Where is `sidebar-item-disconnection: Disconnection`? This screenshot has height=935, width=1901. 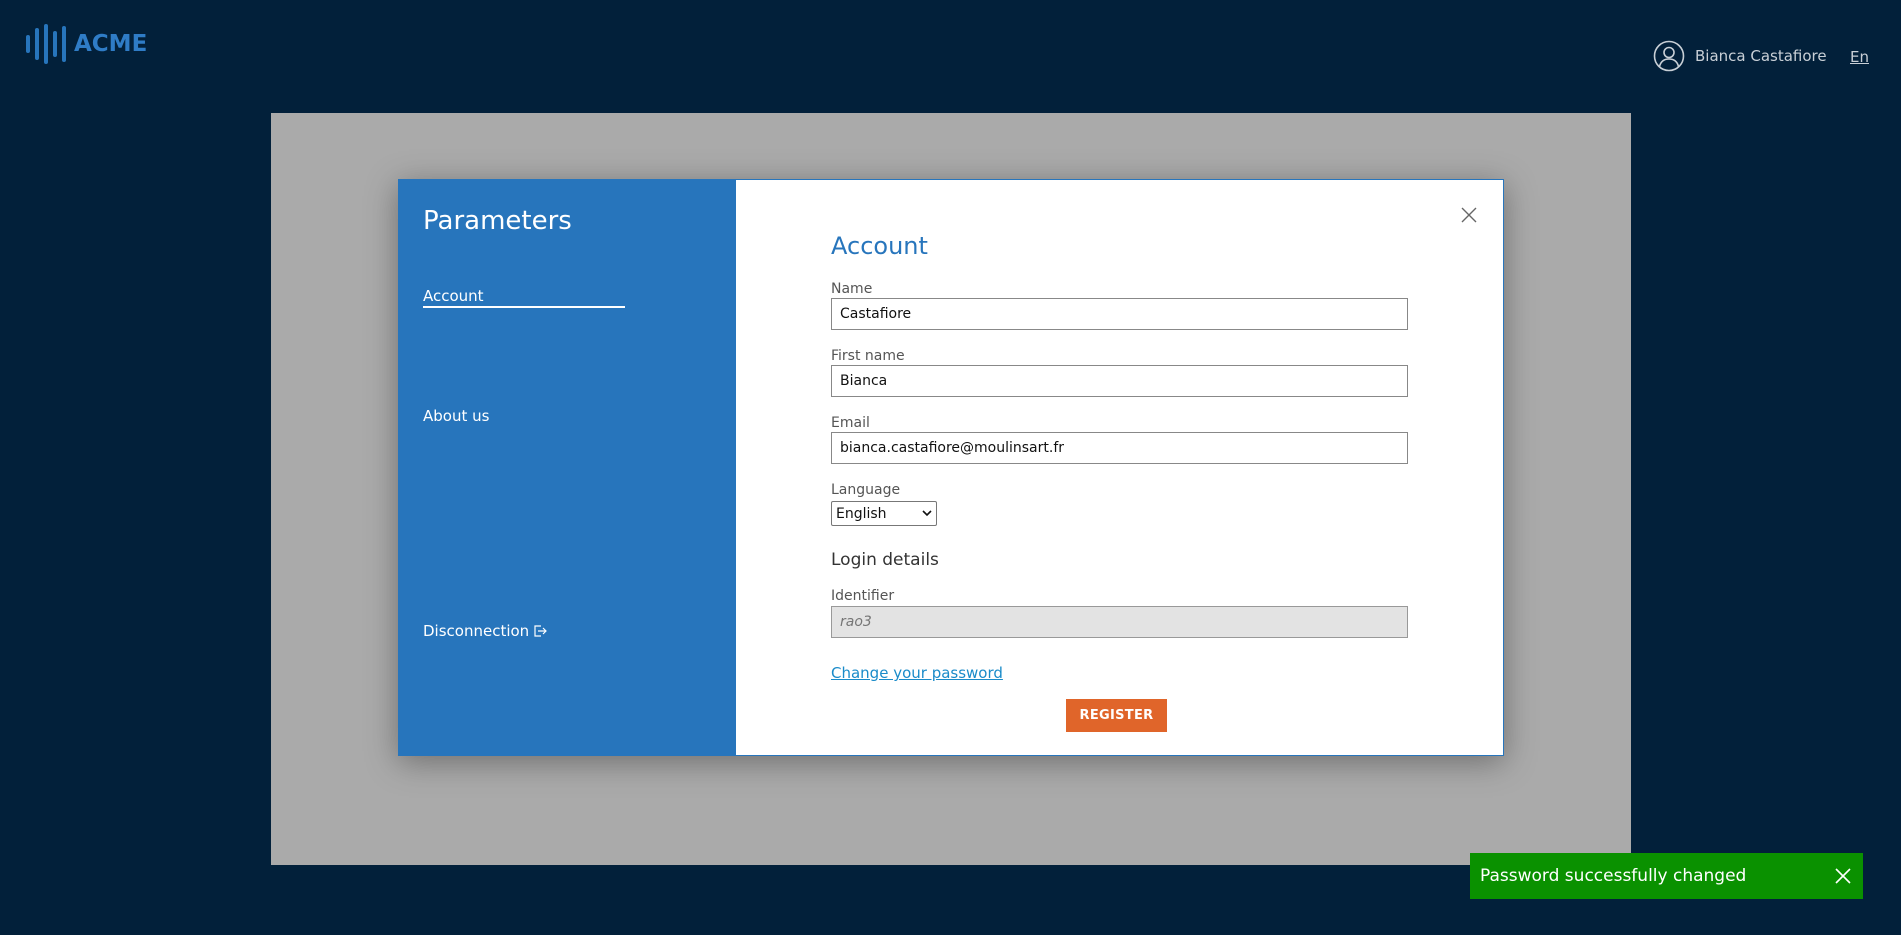
sidebar-item-disconnection: Disconnection is located at coordinates (485, 631).